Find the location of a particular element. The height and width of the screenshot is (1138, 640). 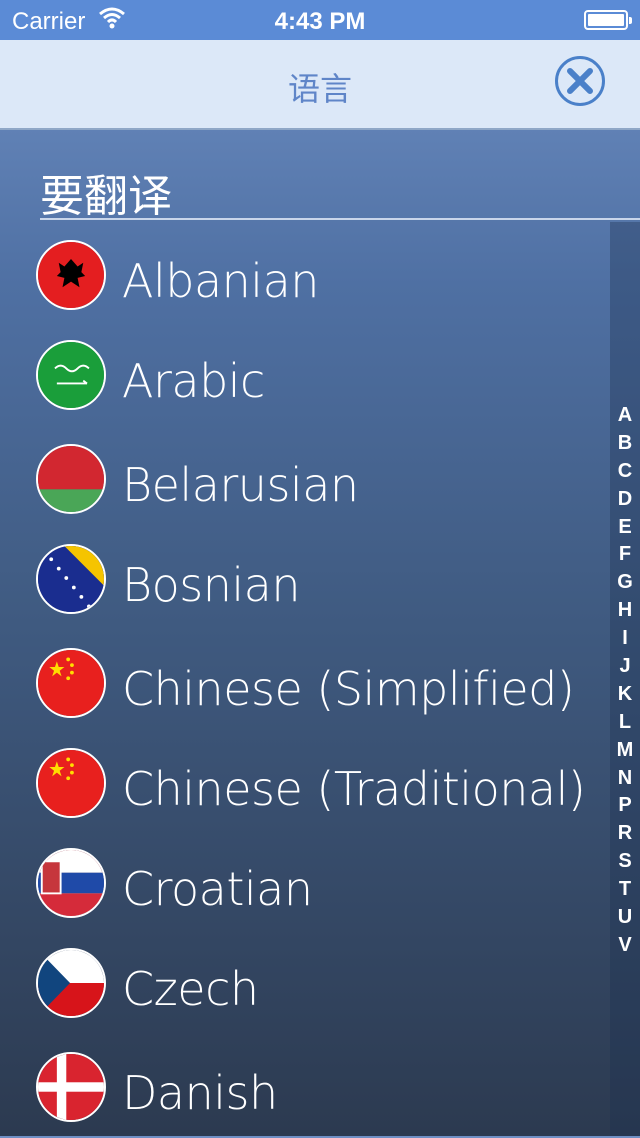

language-row-albanian: Albanian is located at coordinates (305, 276).